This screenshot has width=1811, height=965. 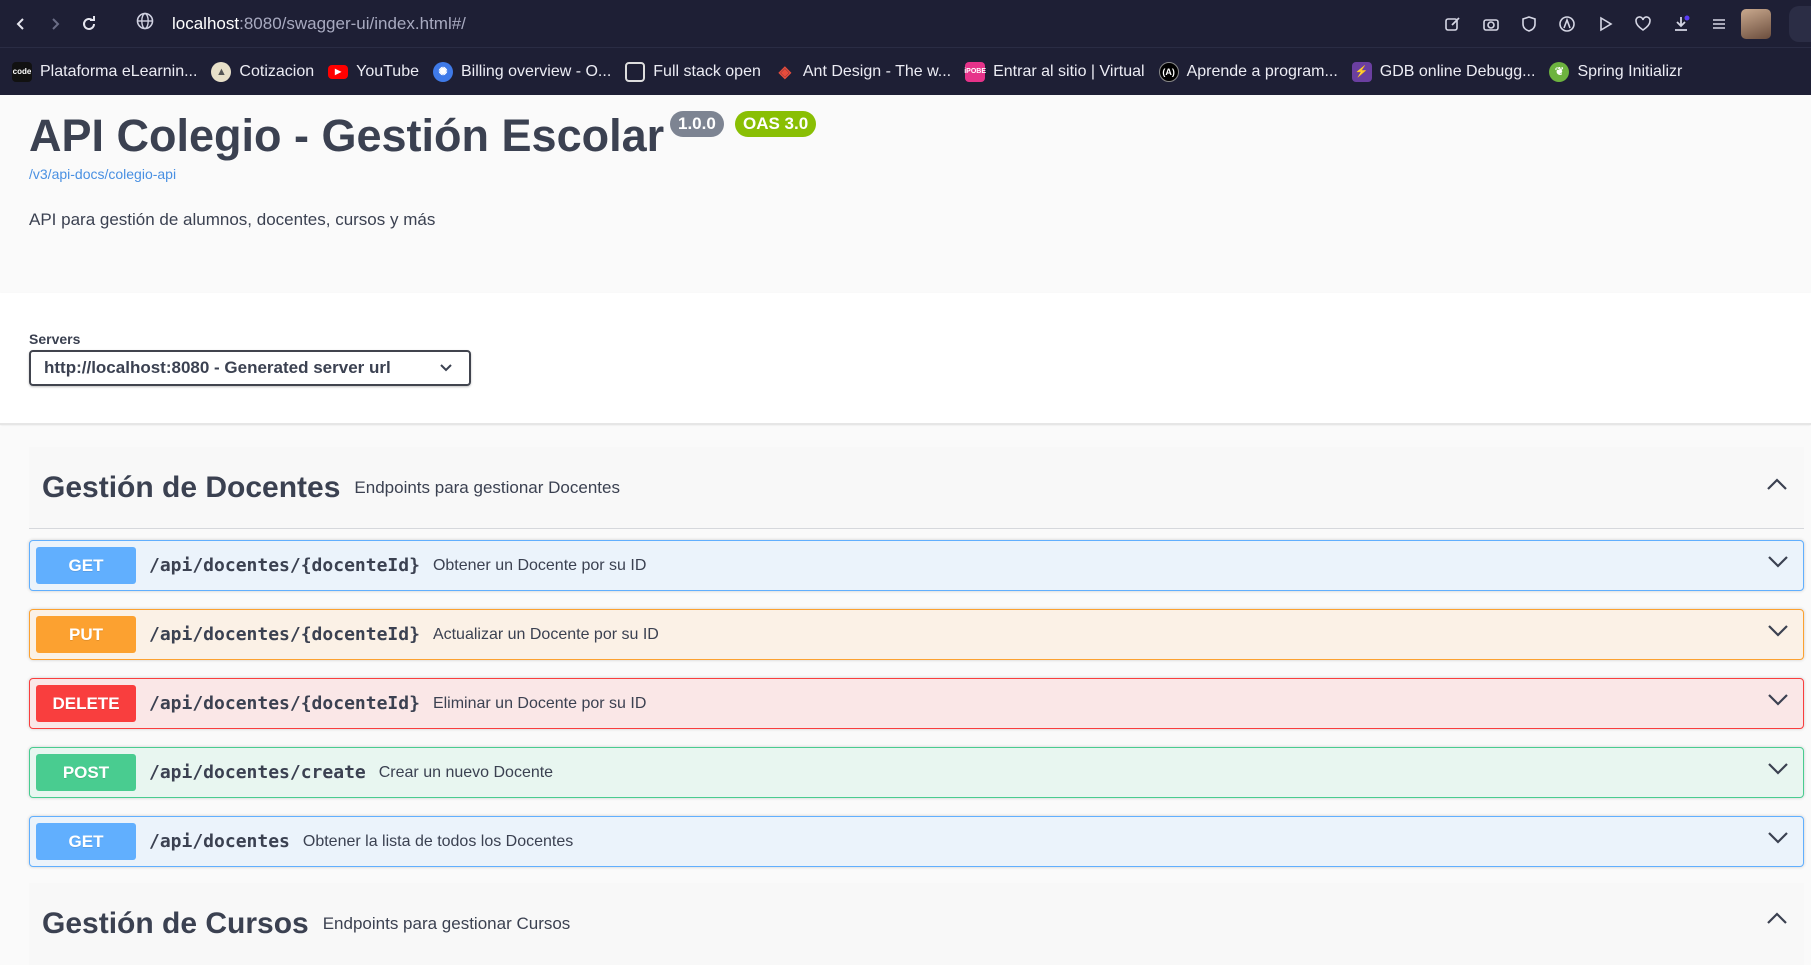 I want to click on operation-summary: Obtener la lista de todos los Docentes, so click(x=438, y=841).